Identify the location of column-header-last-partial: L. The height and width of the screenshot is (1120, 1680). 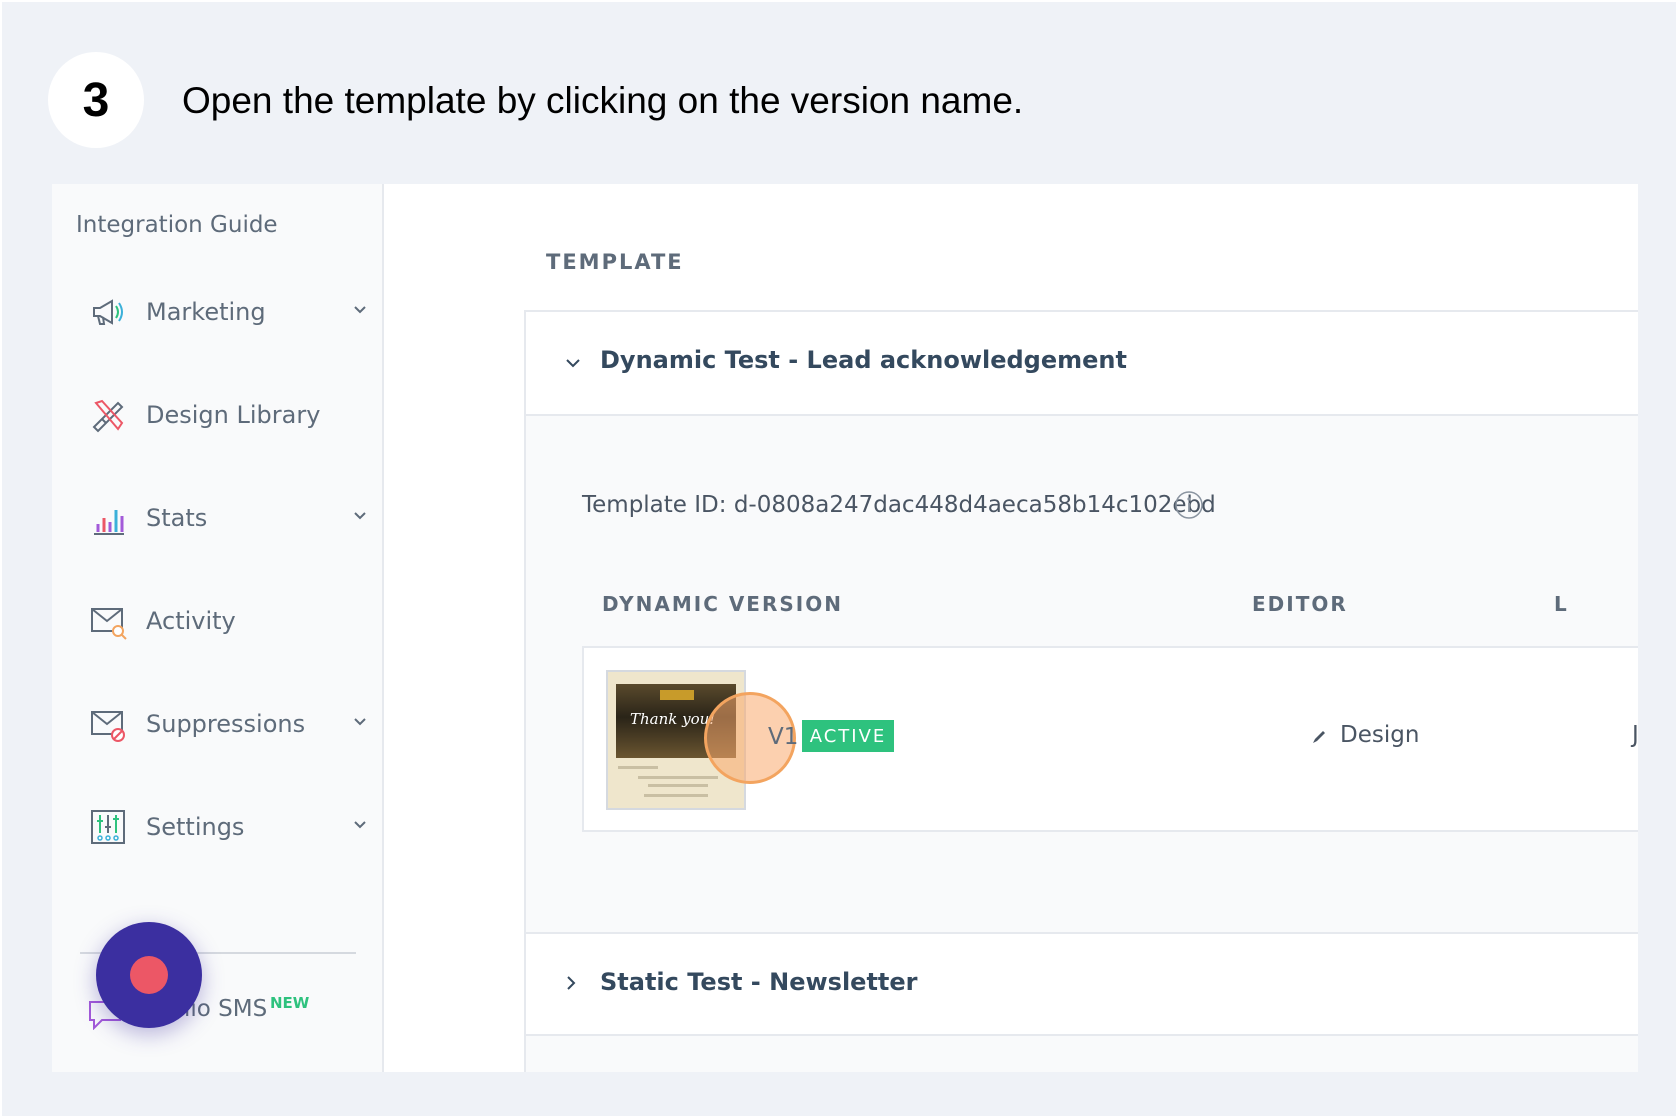
(1561, 604).